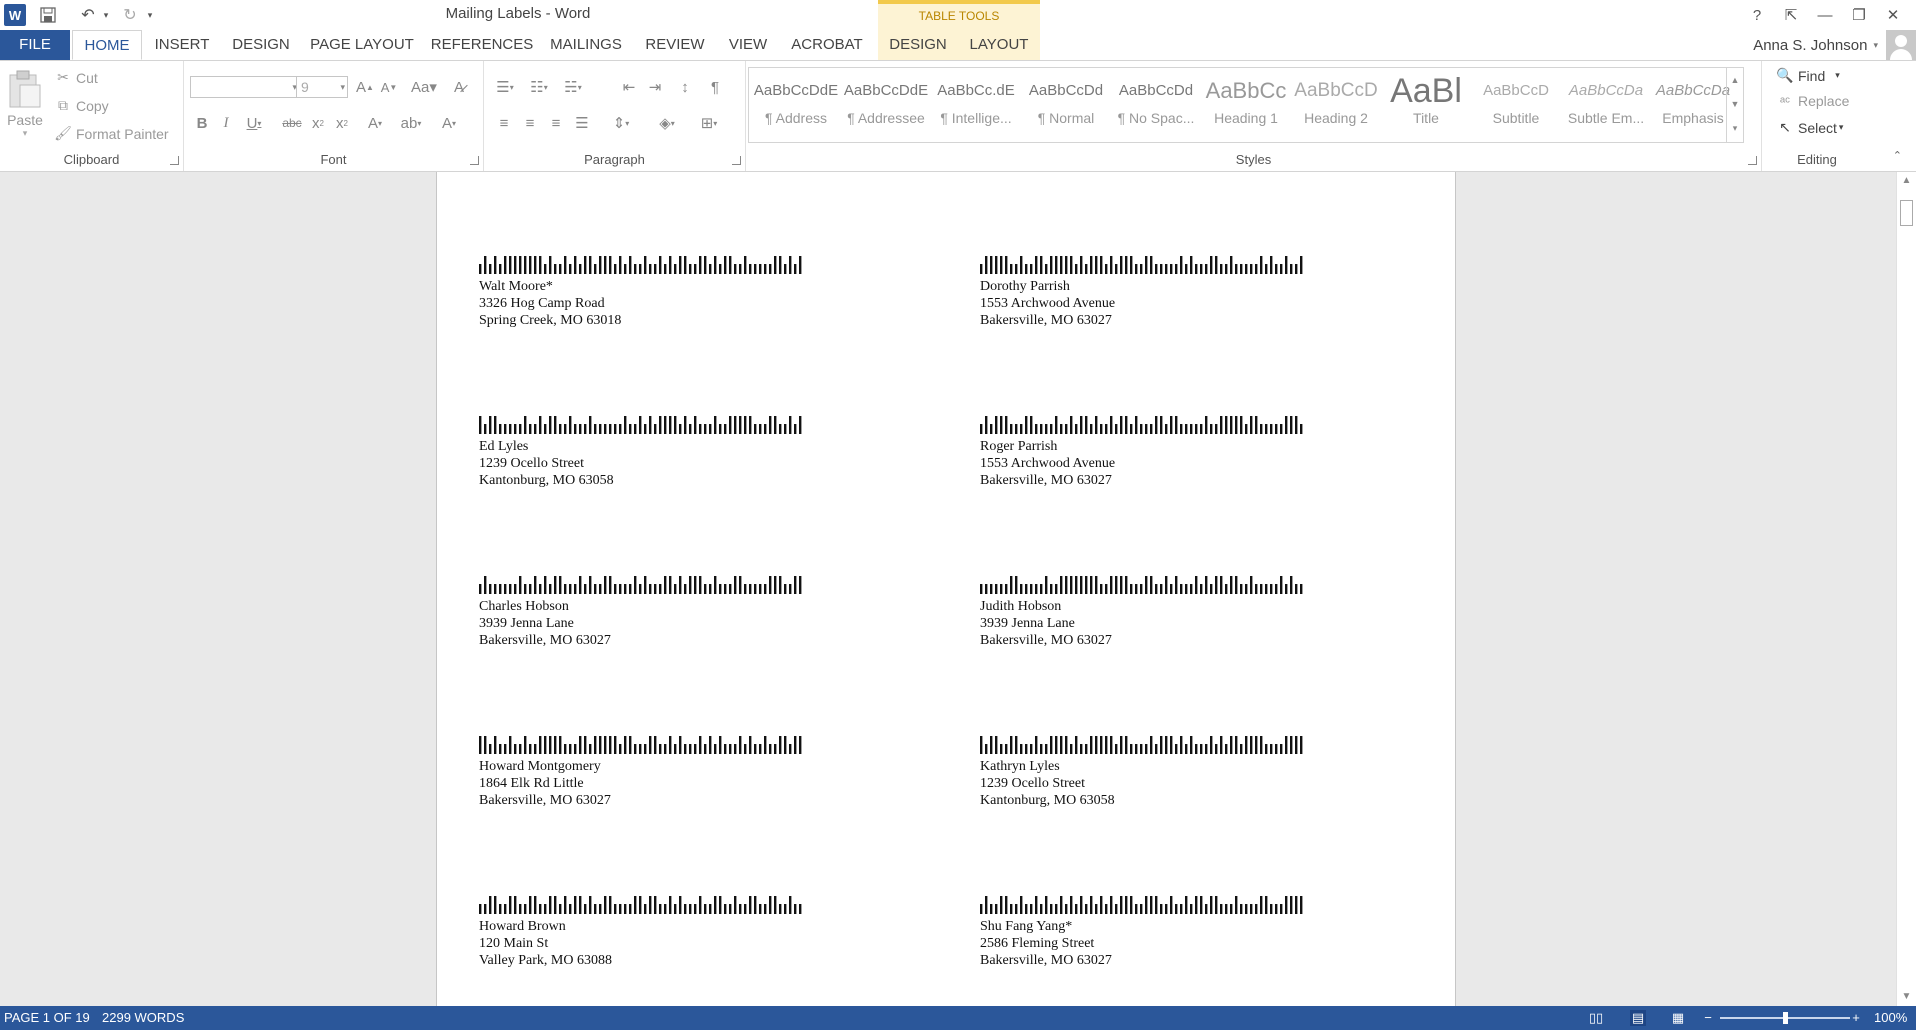 The height and width of the screenshot is (1030, 1916). Describe the element at coordinates (174, 160) in the screenshot. I see `clipboard-dialog-launcher` at that location.